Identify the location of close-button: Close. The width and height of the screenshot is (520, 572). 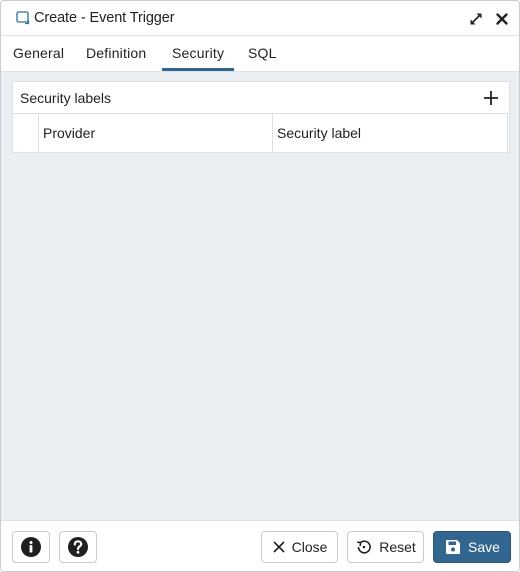
(299, 547).